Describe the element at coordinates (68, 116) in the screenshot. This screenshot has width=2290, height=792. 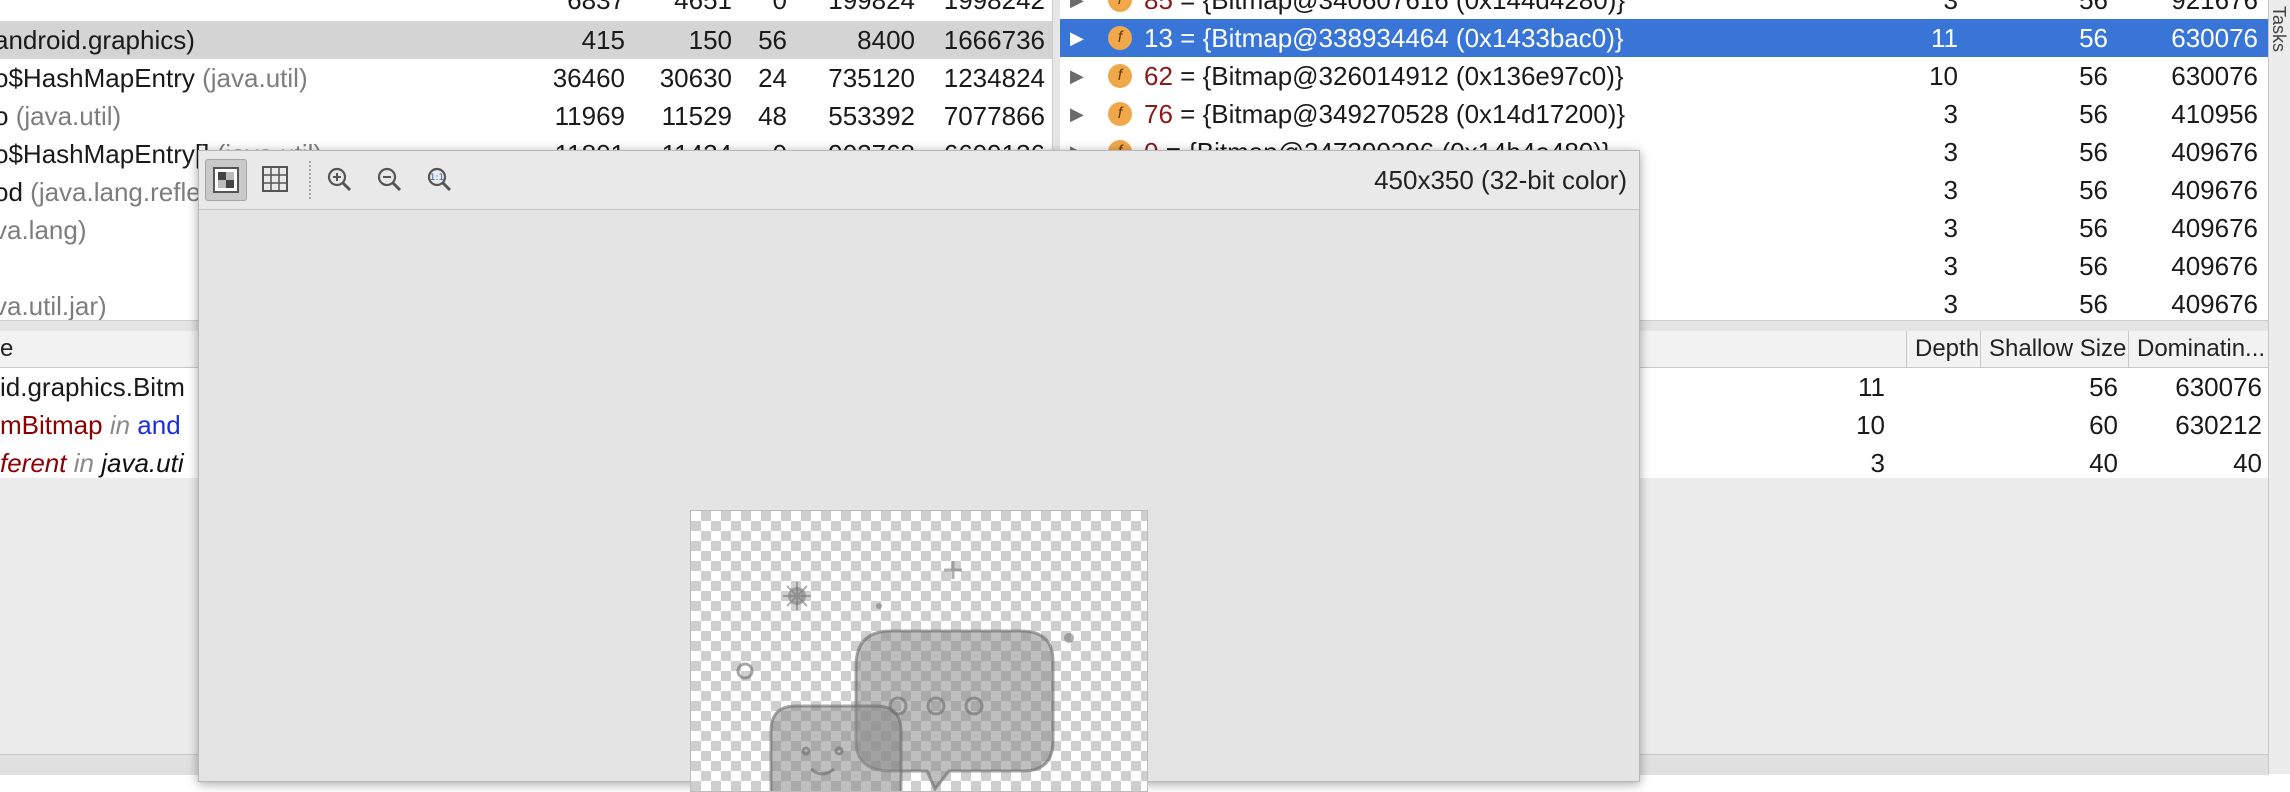
I see `package-name: (java.util)` at that location.